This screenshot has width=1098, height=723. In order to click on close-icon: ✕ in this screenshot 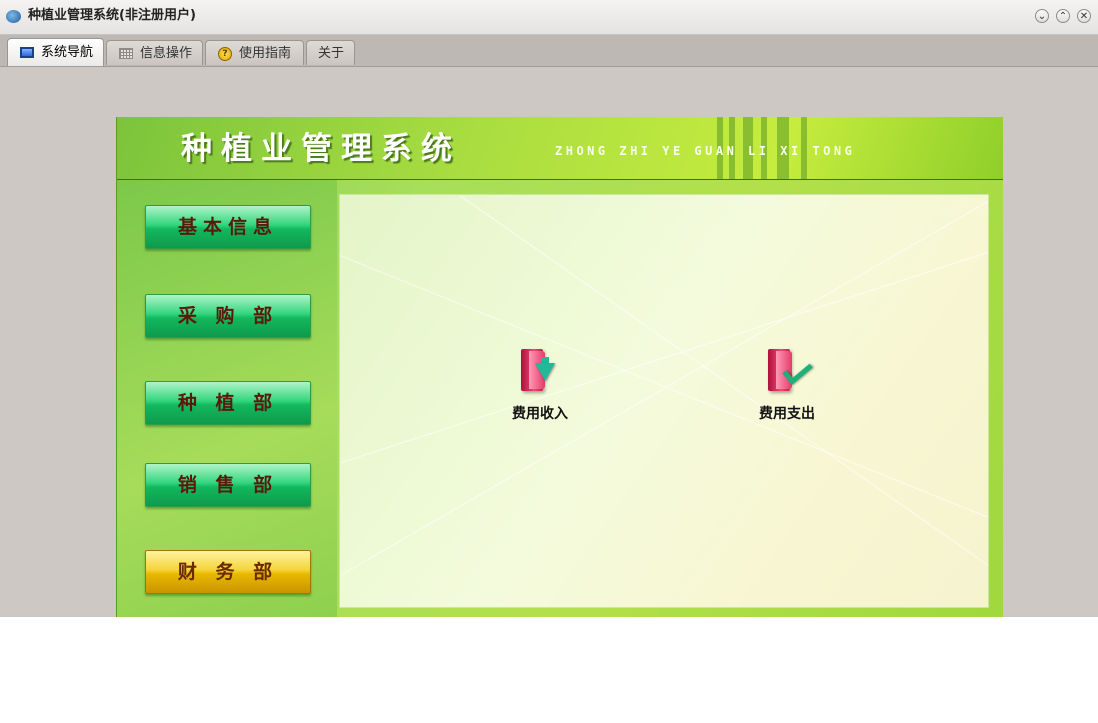, I will do `click(1084, 16)`.